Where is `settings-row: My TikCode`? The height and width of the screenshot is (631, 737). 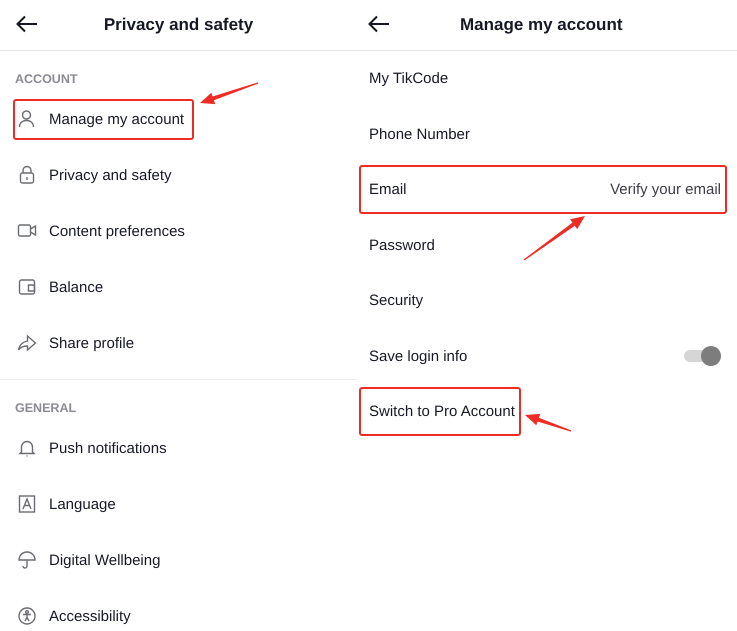
settings-row: My TikCode is located at coordinates (406, 79).